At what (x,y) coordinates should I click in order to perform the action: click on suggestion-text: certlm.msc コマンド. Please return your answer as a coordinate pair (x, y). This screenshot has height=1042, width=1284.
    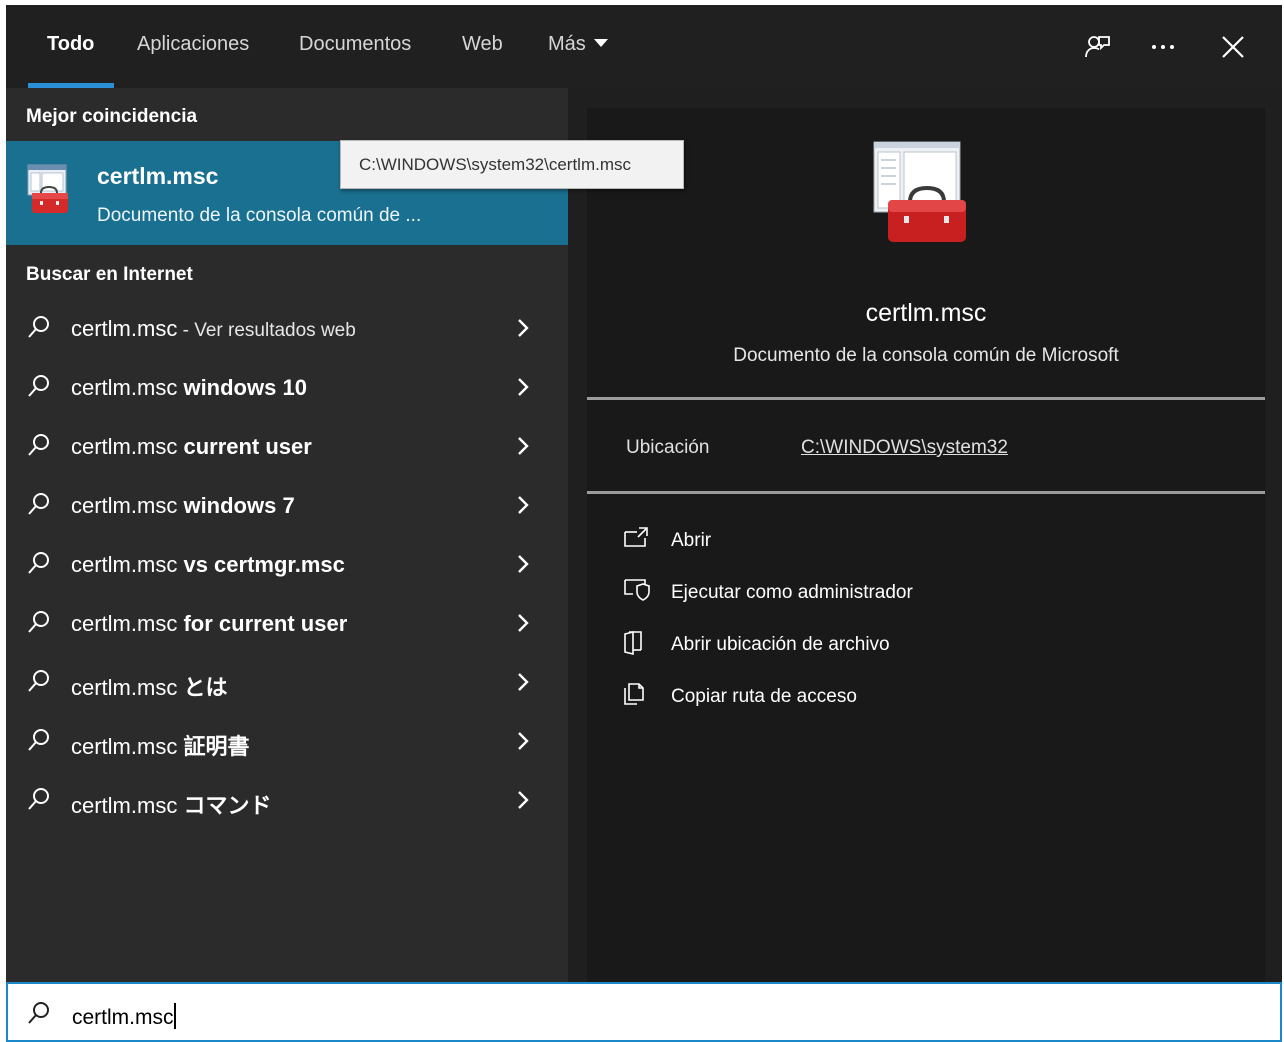
    Looking at the image, I should click on (171, 804).